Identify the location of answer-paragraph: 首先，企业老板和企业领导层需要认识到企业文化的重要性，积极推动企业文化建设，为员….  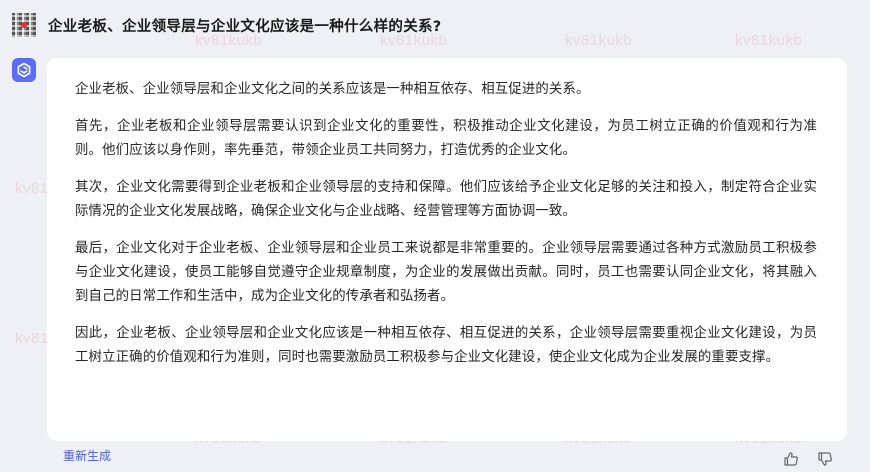
(446, 138).